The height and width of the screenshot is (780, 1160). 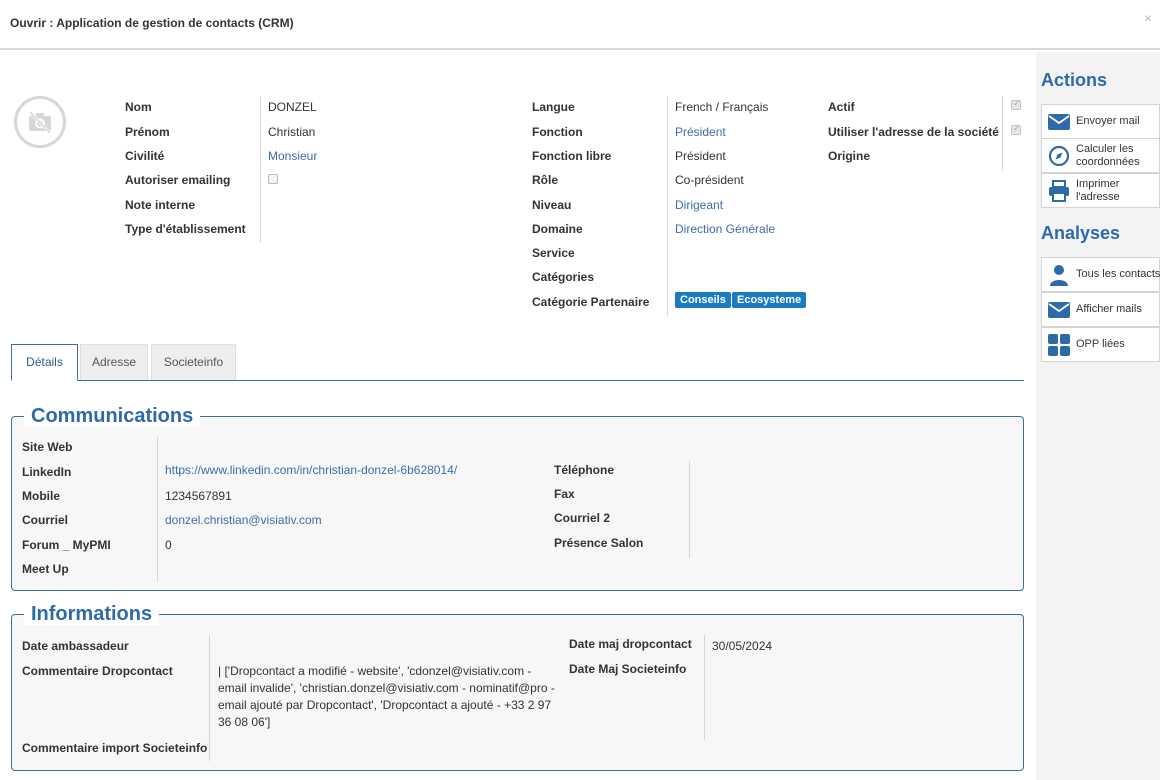 What do you see at coordinates (742, 646) in the screenshot?
I see `date-maj-dropcontact-value: 30/05/2024` at bounding box center [742, 646].